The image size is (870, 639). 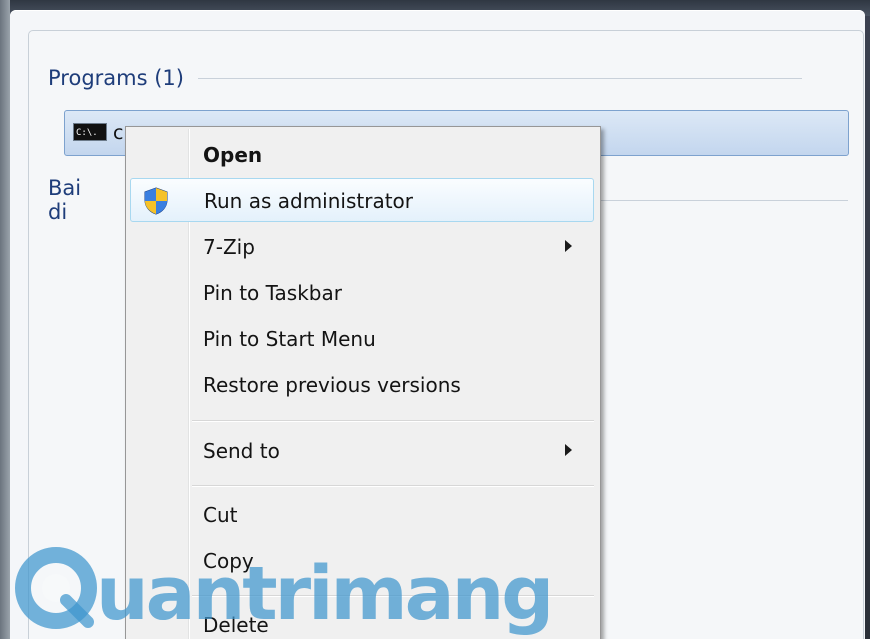 What do you see at coordinates (116, 78) in the screenshot?
I see `programs-header-label: Programs (1)` at bounding box center [116, 78].